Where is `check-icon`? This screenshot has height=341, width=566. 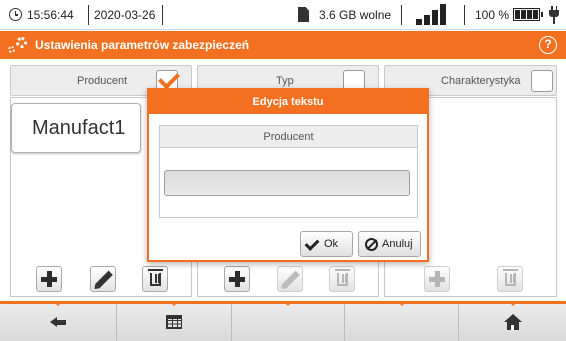 check-icon is located at coordinates (312, 243).